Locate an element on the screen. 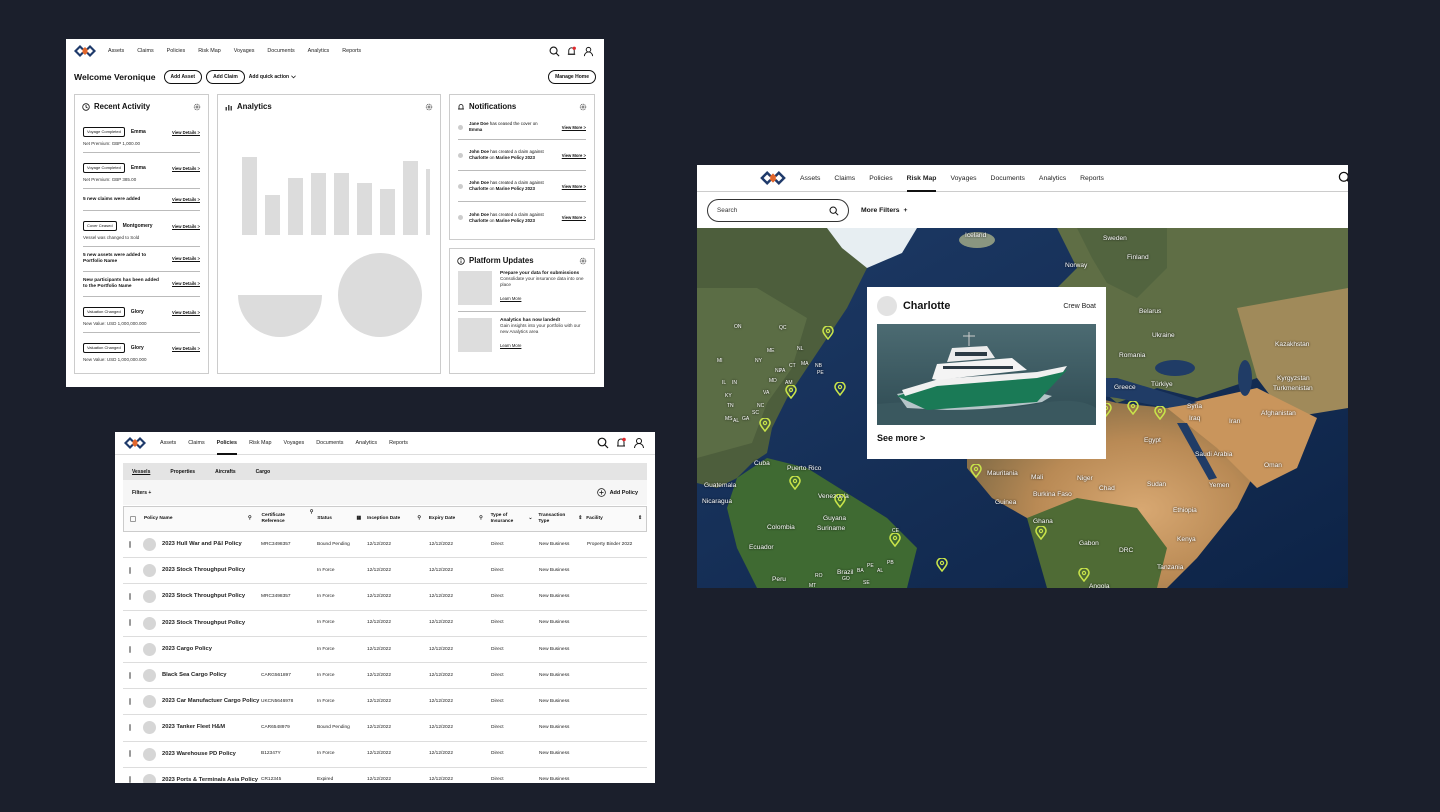  add-claim-button: Add Claim is located at coordinates (225, 77).